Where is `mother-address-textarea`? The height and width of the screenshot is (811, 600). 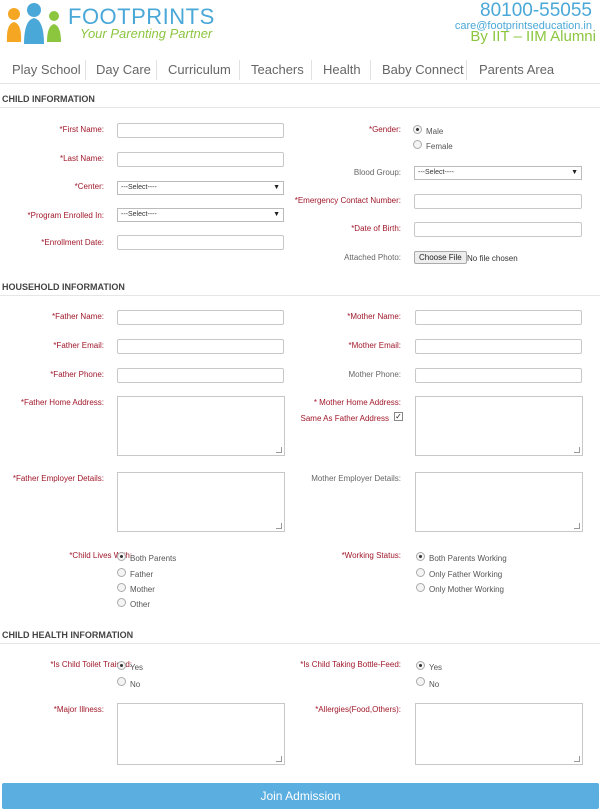
mother-address-textarea is located at coordinates (499, 426).